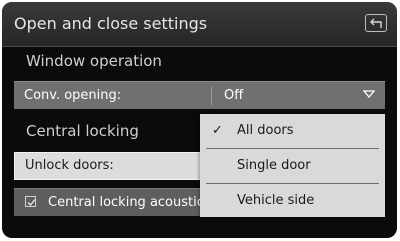 The image size is (400, 241). I want to click on selected-check-icon: ✓, so click(217, 130).